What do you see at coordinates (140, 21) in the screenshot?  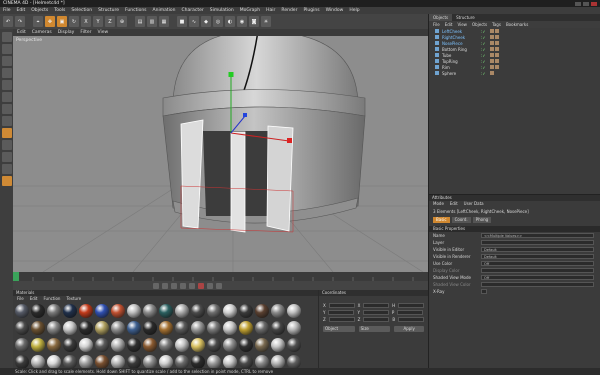 I see `render-view-icon: ▤` at bounding box center [140, 21].